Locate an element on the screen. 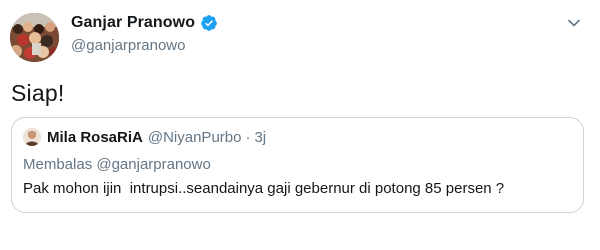  chevron-down-icon is located at coordinates (574, 23).